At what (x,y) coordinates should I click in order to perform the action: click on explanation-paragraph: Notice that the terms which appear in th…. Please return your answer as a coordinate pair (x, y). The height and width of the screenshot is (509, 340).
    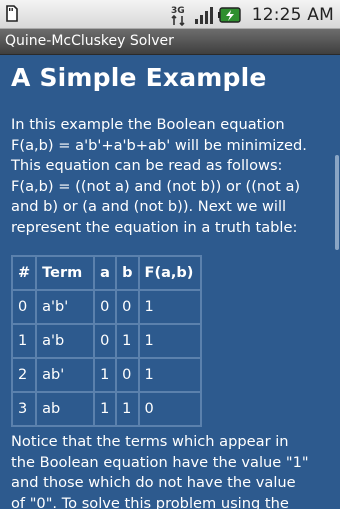
    Looking at the image, I should click on (172, 470).